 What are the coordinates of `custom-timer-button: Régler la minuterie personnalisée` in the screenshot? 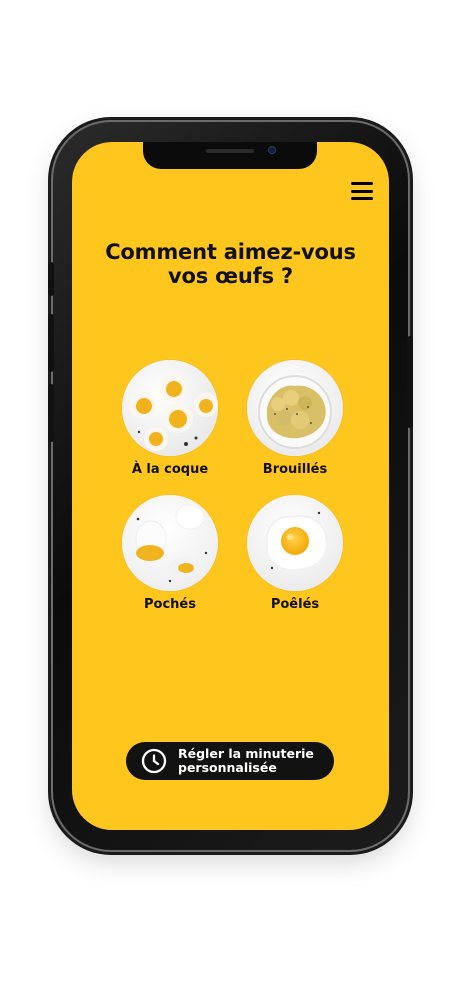 It's located at (230, 761).